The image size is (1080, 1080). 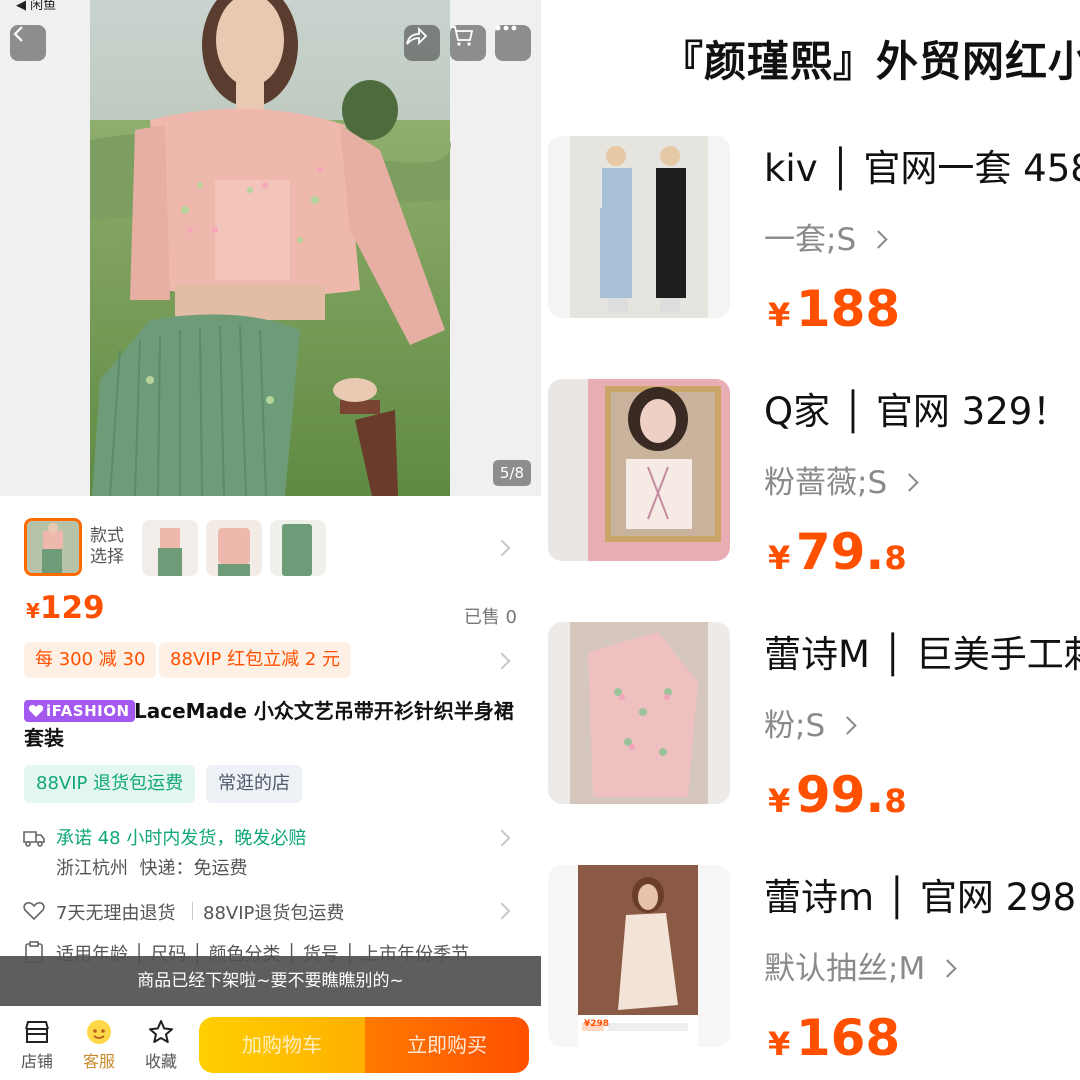 I want to click on item-sku: 粉蔷薇;S, so click(x=841, y=479).